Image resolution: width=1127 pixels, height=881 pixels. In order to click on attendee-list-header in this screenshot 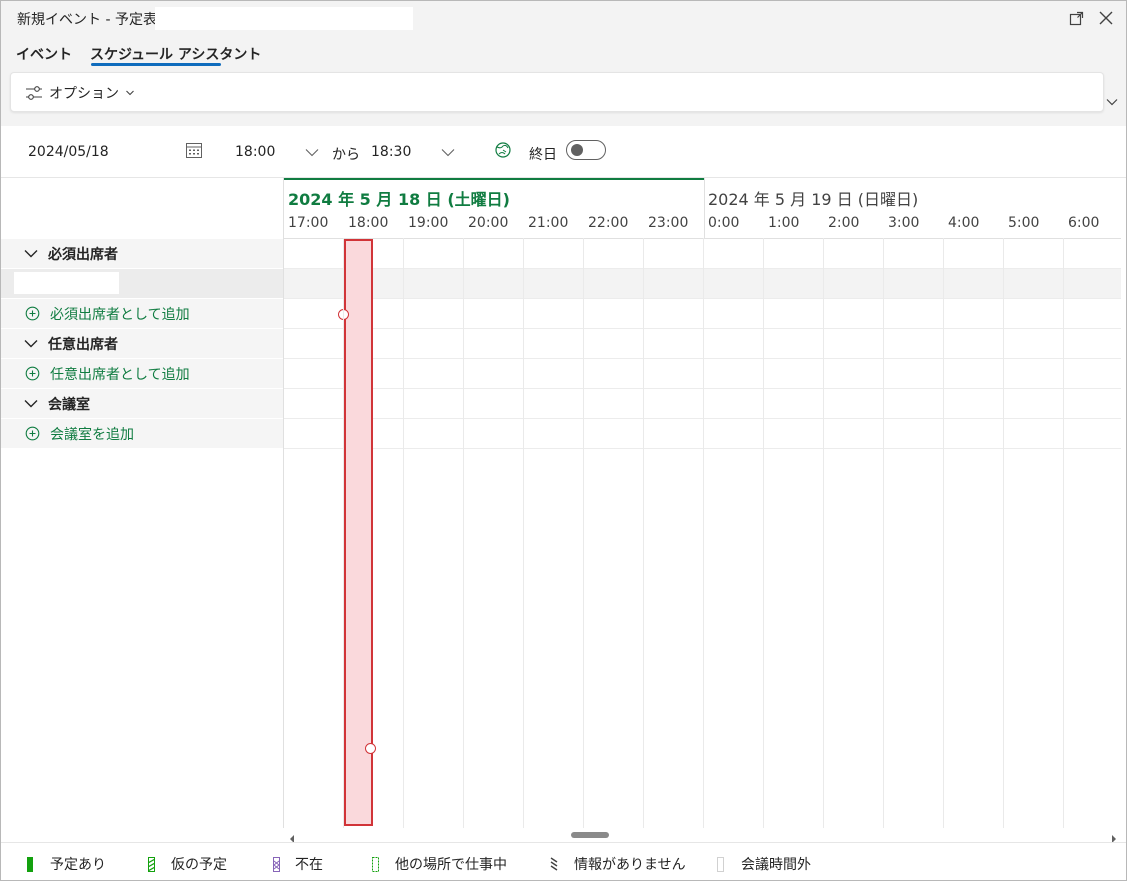, I will do `click(141, 208)`.